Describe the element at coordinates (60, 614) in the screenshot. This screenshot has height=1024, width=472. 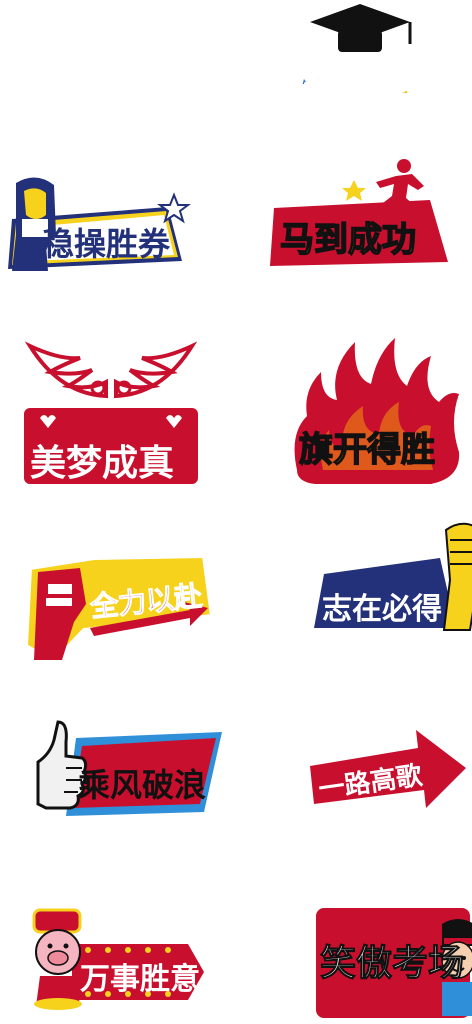
I see `fist-icon` at that location.